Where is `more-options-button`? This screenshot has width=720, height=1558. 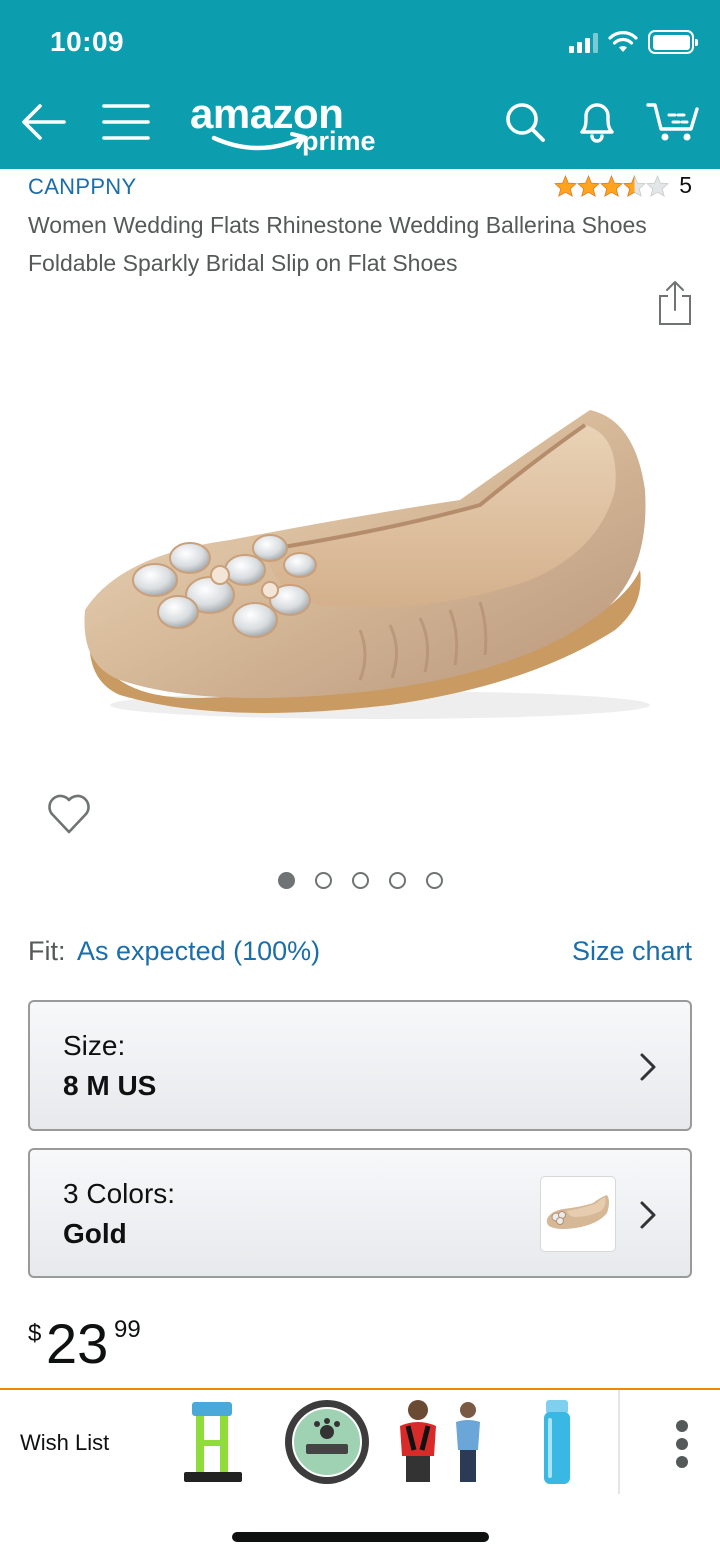
more-options-button is located at coordinates (682, 1444).